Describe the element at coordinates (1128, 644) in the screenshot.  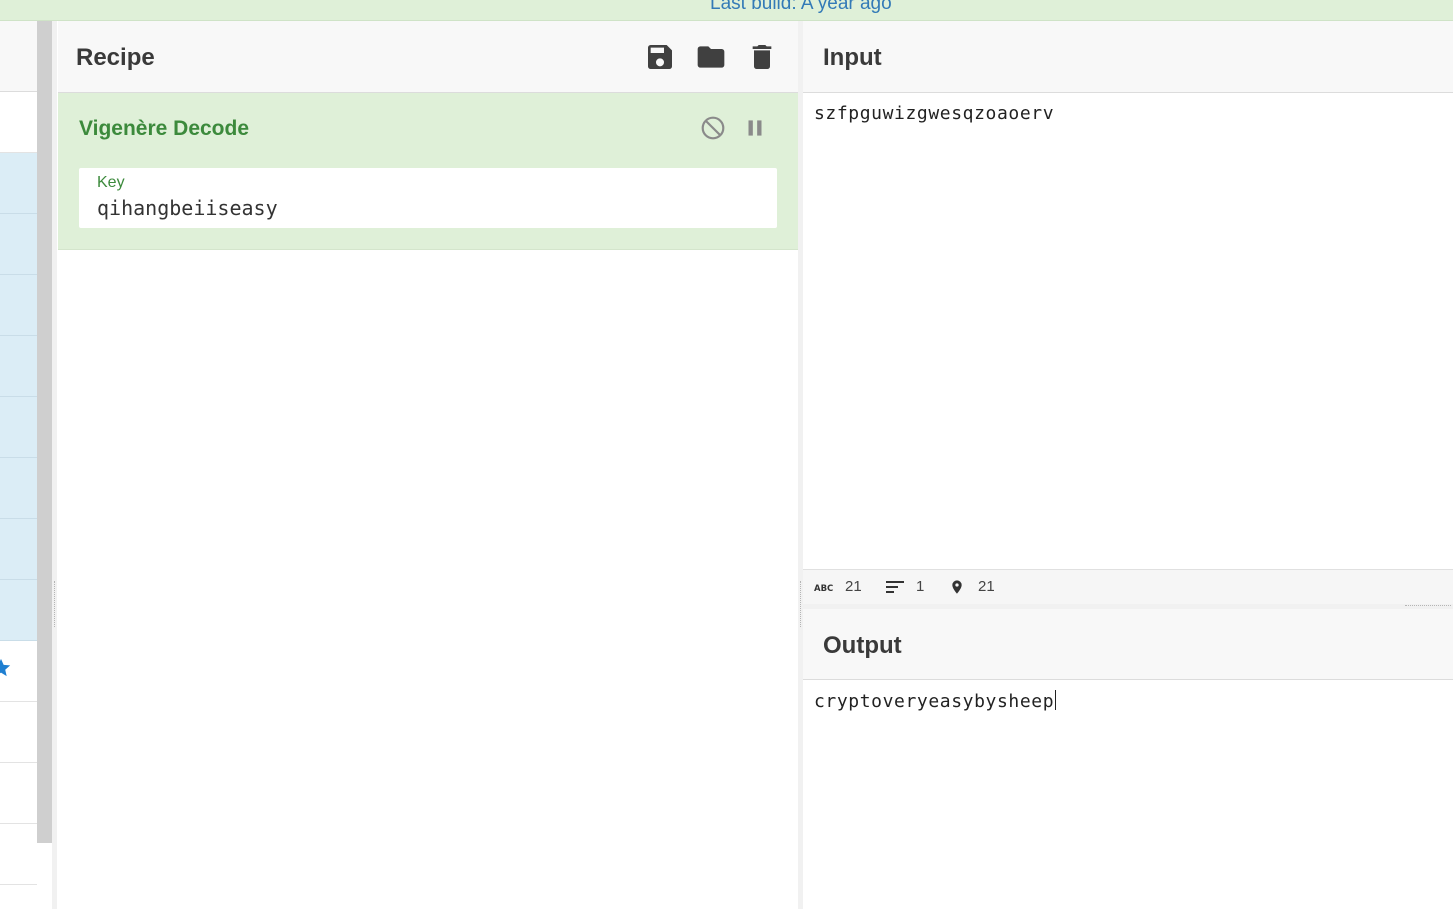
I see `output-header: Output` at that location.